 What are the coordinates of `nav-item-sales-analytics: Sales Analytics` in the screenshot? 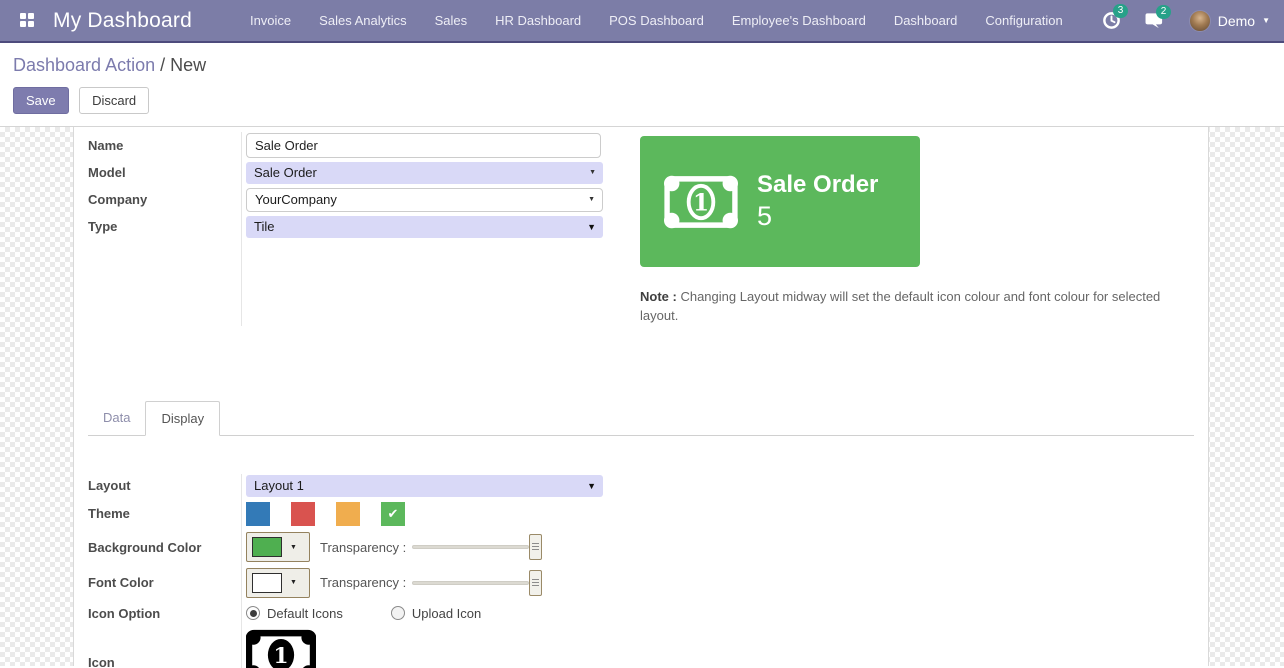 It's located at (362, 20).